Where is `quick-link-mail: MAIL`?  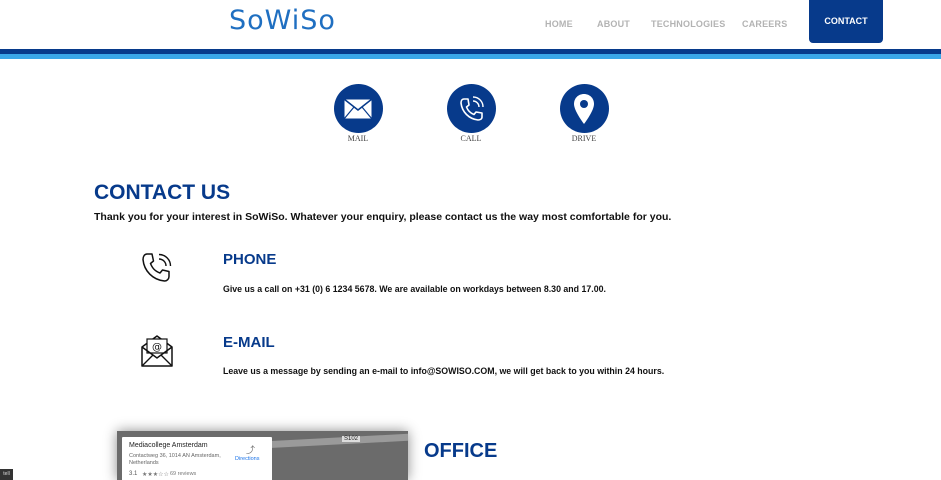 quick-link-mail: MAIL is located at coordinates (358, 113).